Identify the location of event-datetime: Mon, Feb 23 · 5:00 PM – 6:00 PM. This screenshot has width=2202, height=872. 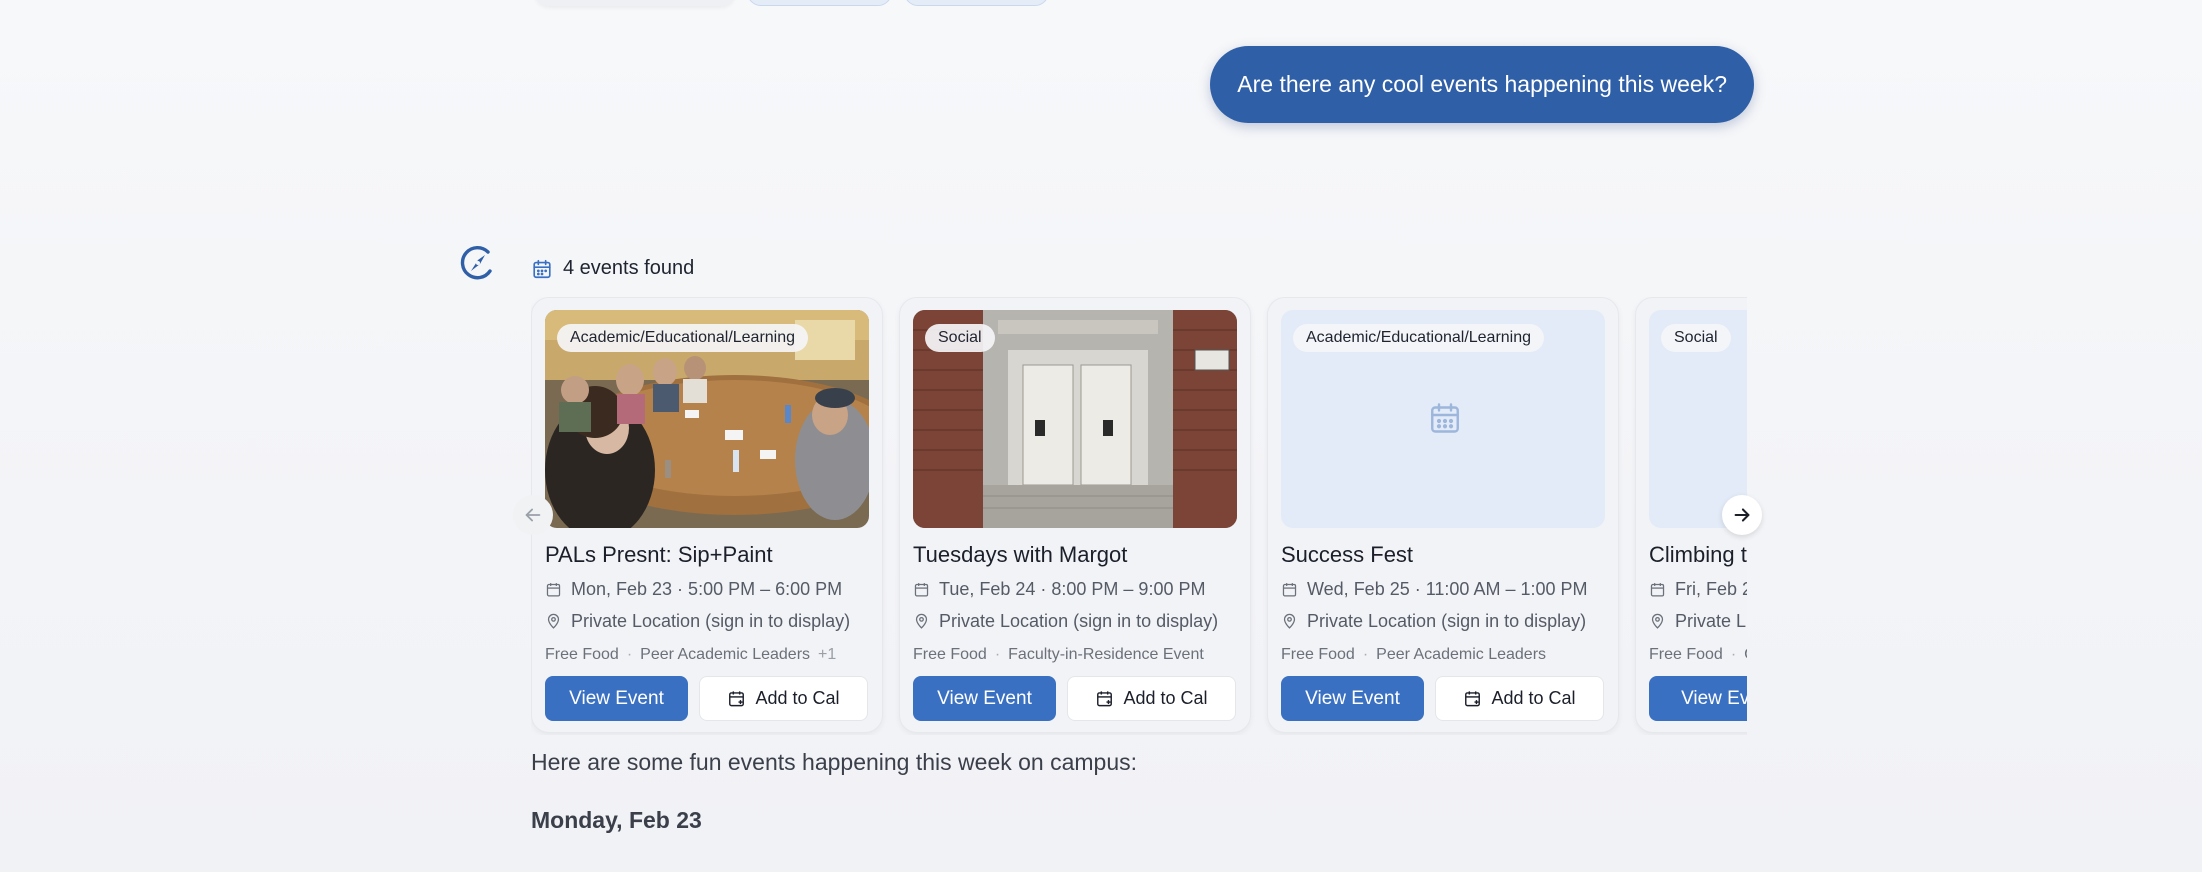
(707, 589).